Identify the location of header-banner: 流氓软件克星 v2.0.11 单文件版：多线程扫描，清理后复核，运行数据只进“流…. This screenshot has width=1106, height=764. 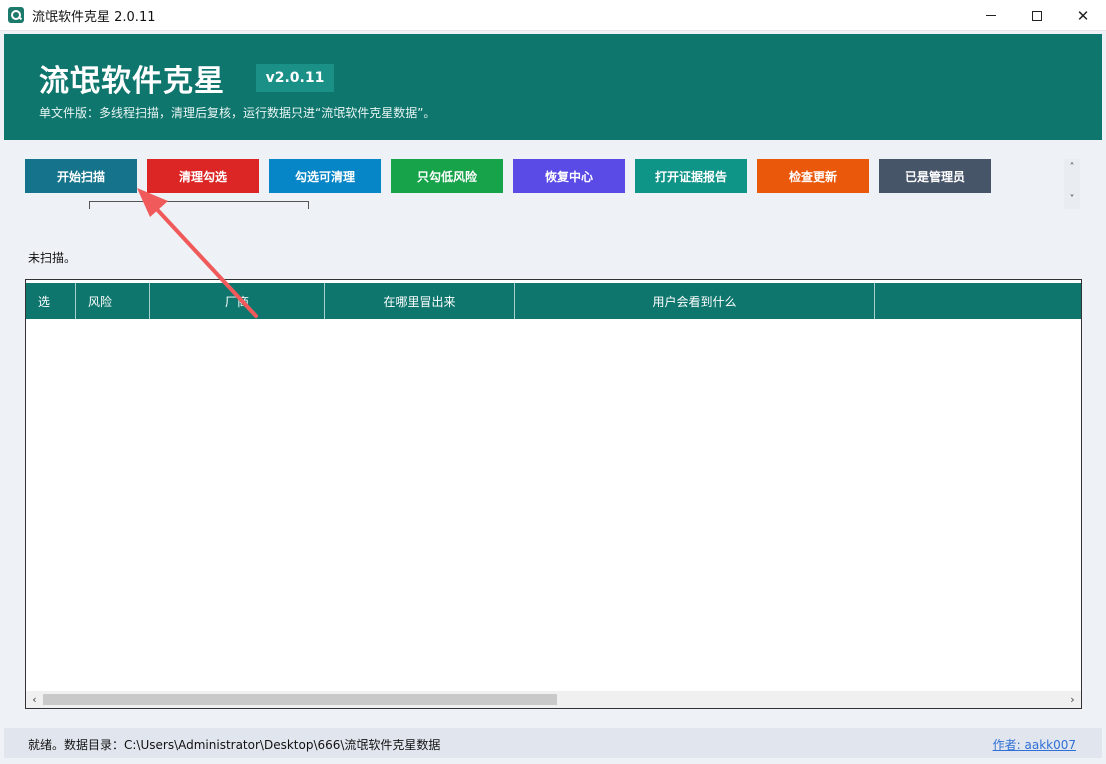
(553, 87).